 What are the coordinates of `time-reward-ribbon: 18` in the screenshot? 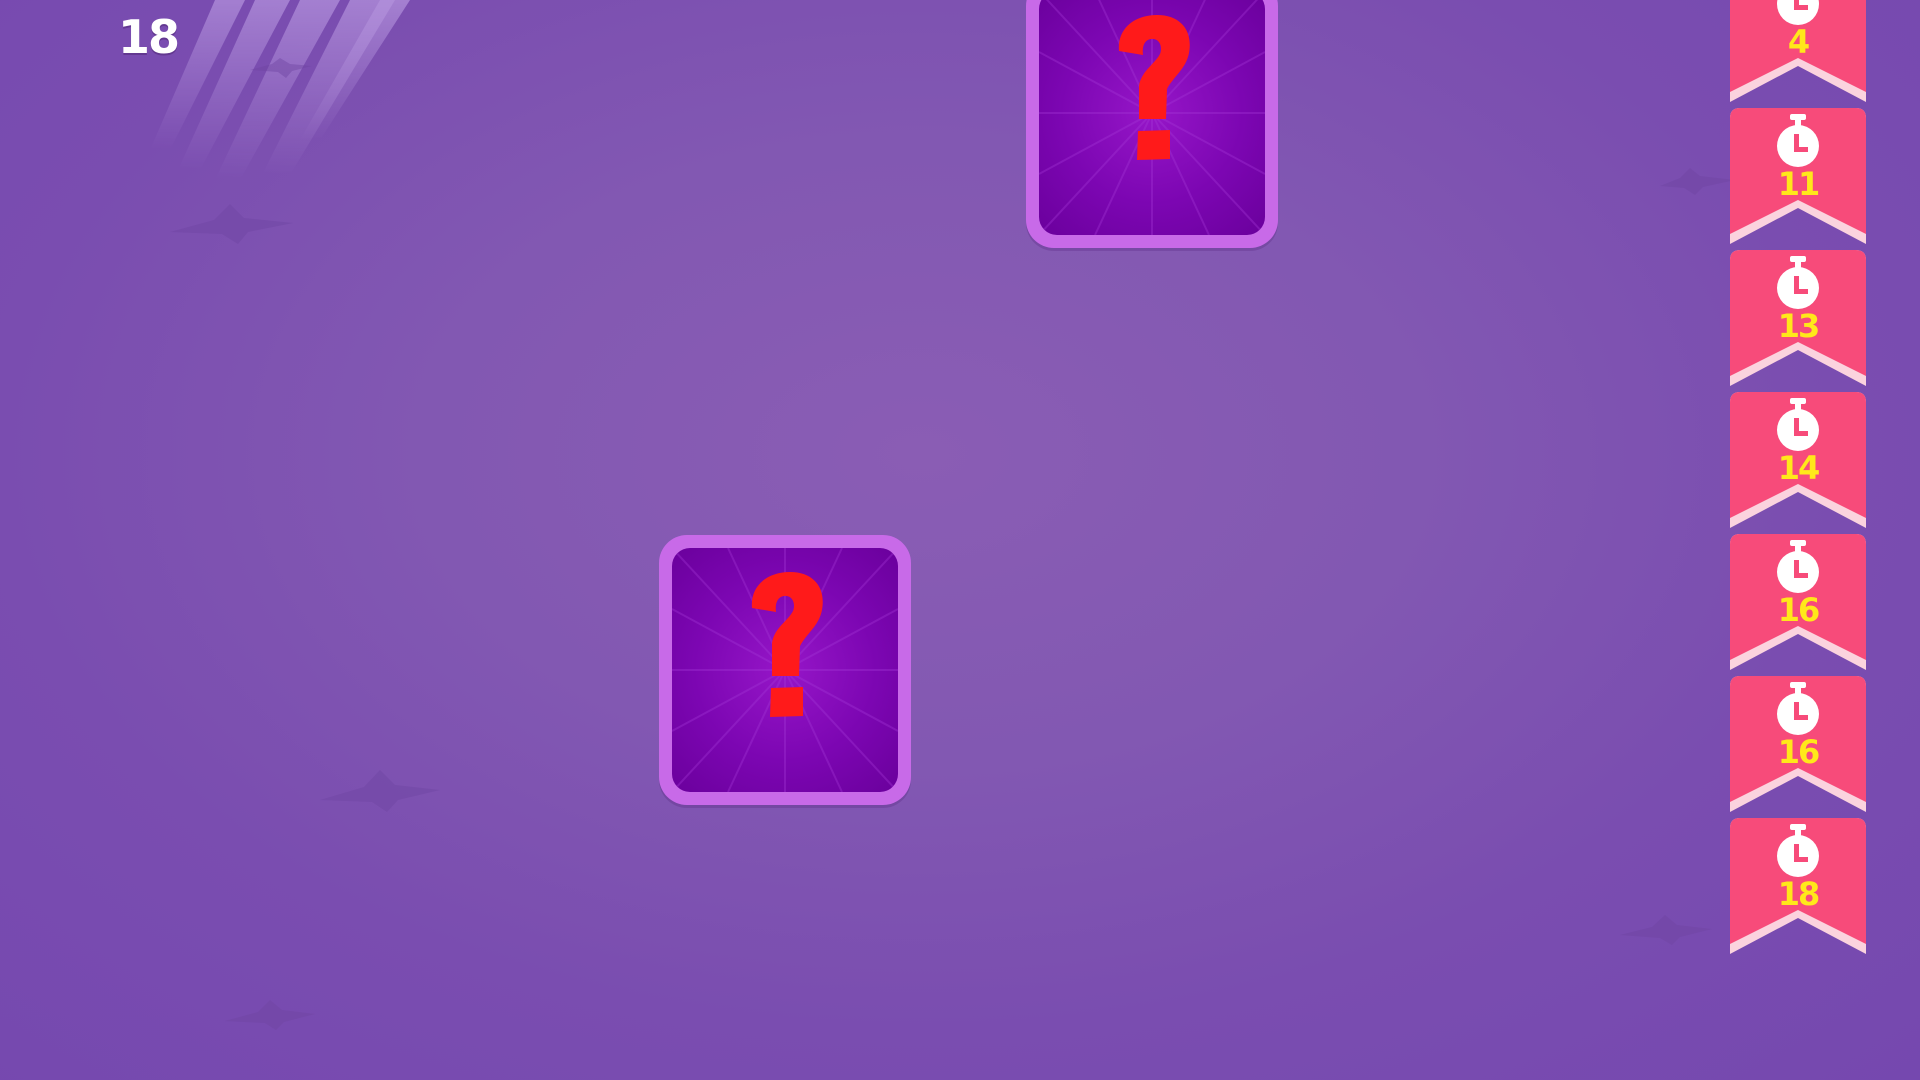 It's located at (1798, 889).